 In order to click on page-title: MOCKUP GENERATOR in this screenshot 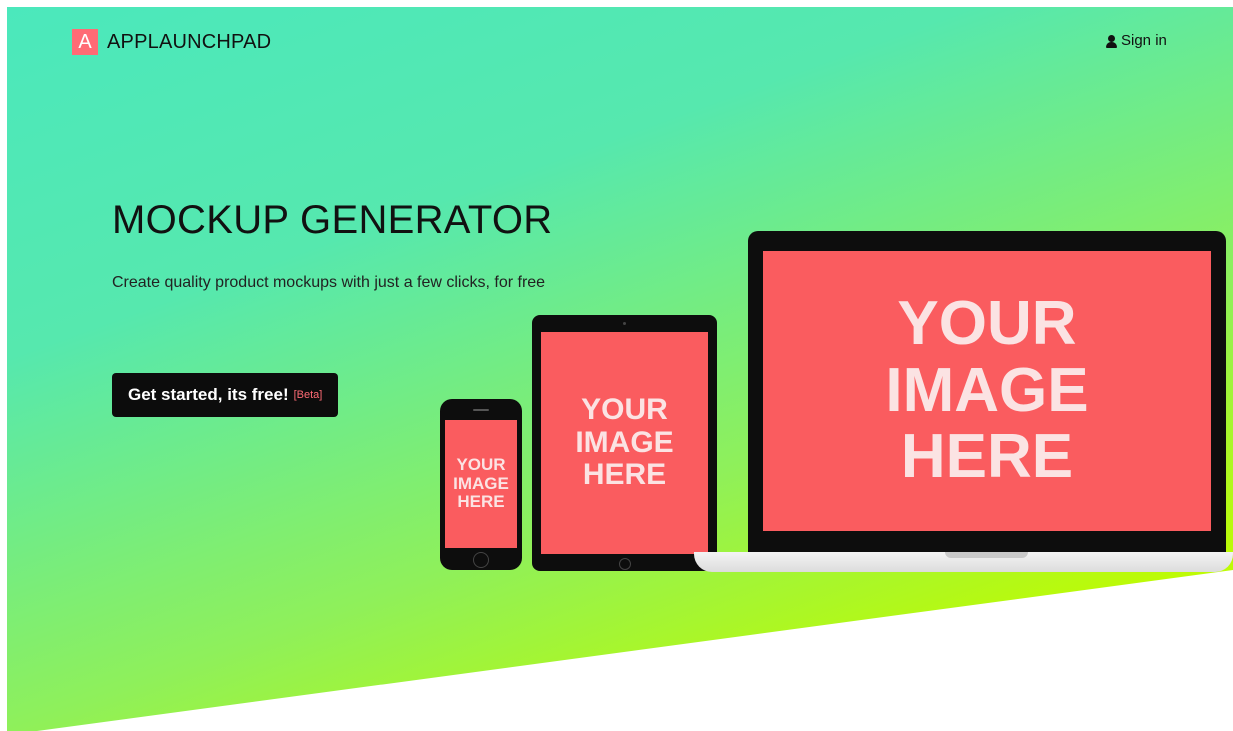, I will do `click(332, 220)`.